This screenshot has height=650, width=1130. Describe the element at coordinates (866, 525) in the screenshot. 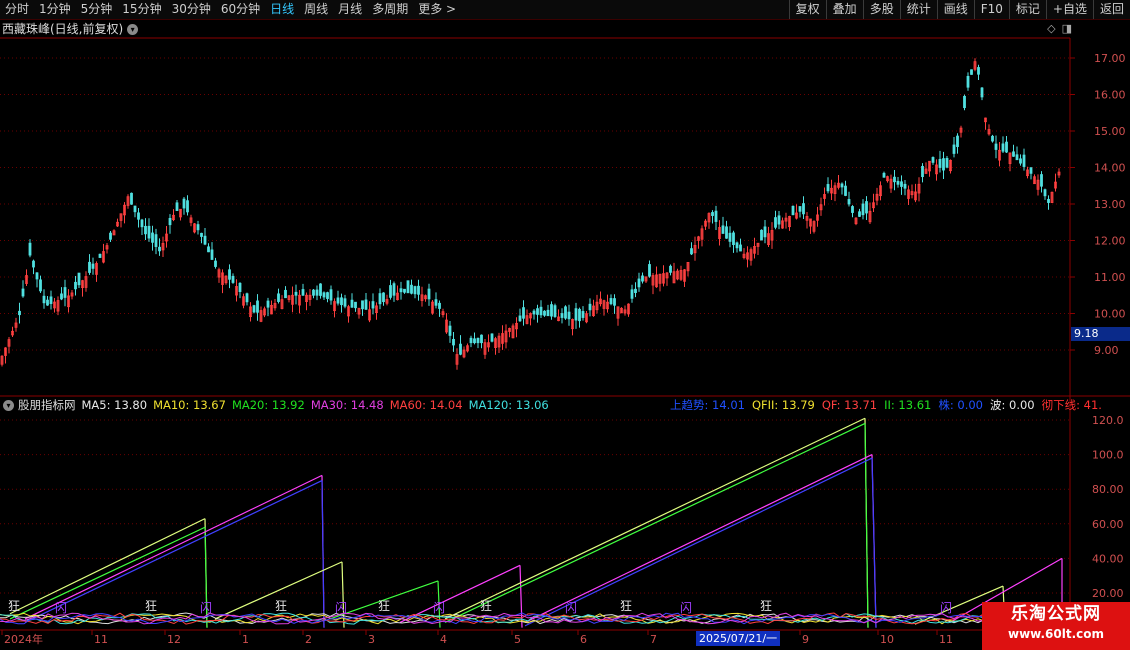

I see `indicator-drop` at that location.